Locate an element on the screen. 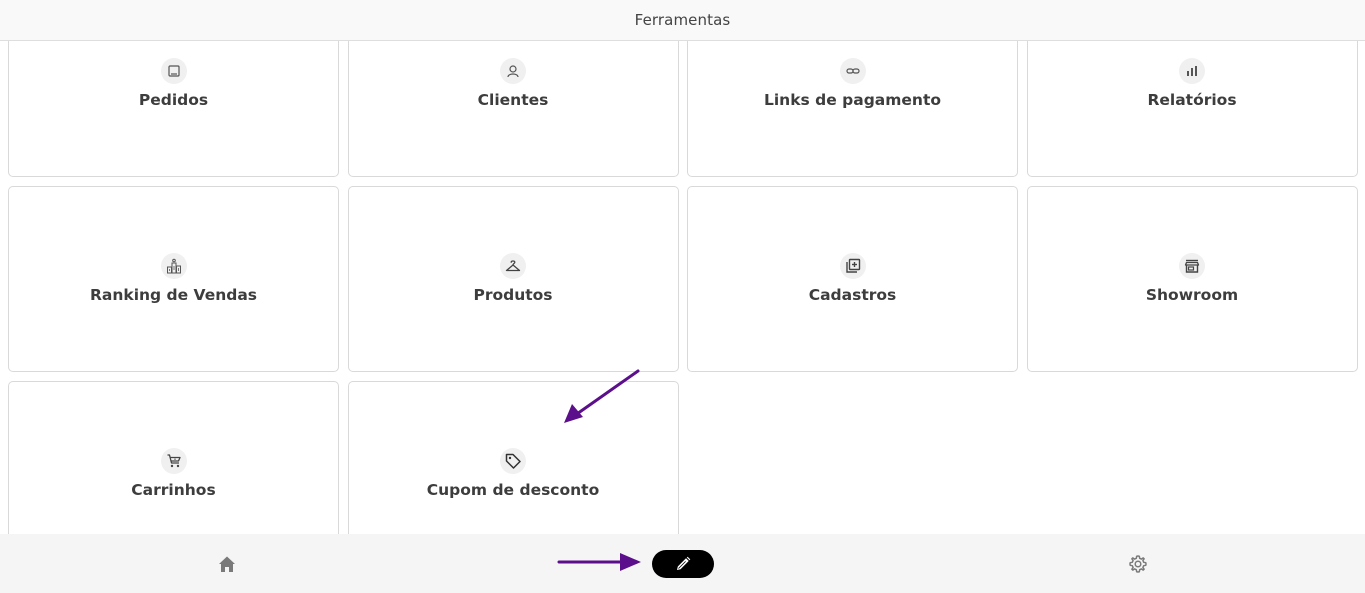 Image resolution: width=1365 pixels, height=593 pixels. header-bar: Ferramentas is located at coordinates (682, 20).